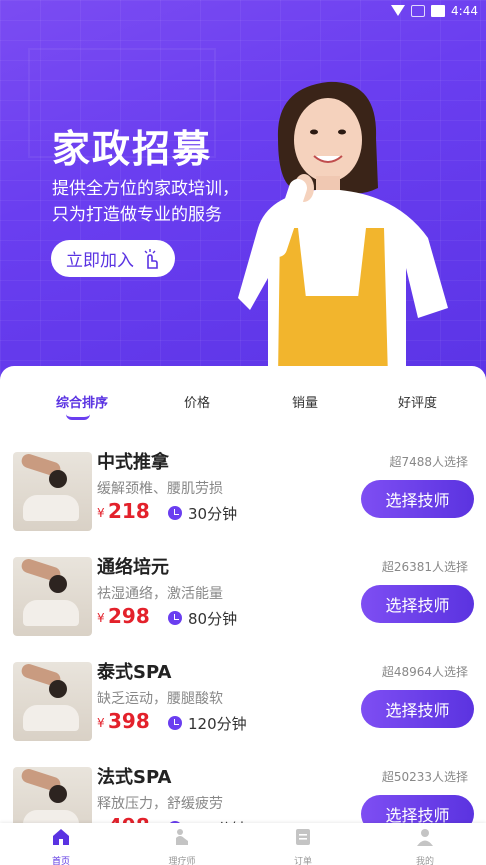  I want to click on wifi-icon, so click(398, 11).